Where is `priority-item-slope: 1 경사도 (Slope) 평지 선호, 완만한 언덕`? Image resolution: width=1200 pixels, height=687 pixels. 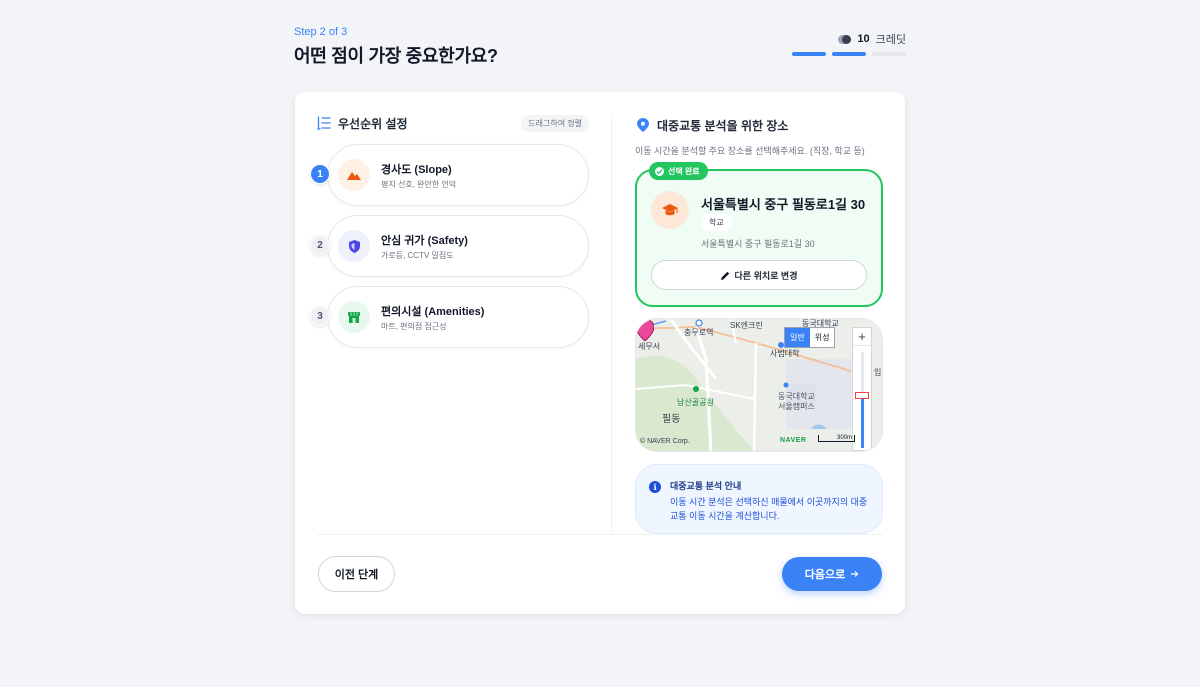 priority-item-slope: 1 경사도 (Slope) 평지 선호, 완만한 언덕 is located at coordinates (449, 175).